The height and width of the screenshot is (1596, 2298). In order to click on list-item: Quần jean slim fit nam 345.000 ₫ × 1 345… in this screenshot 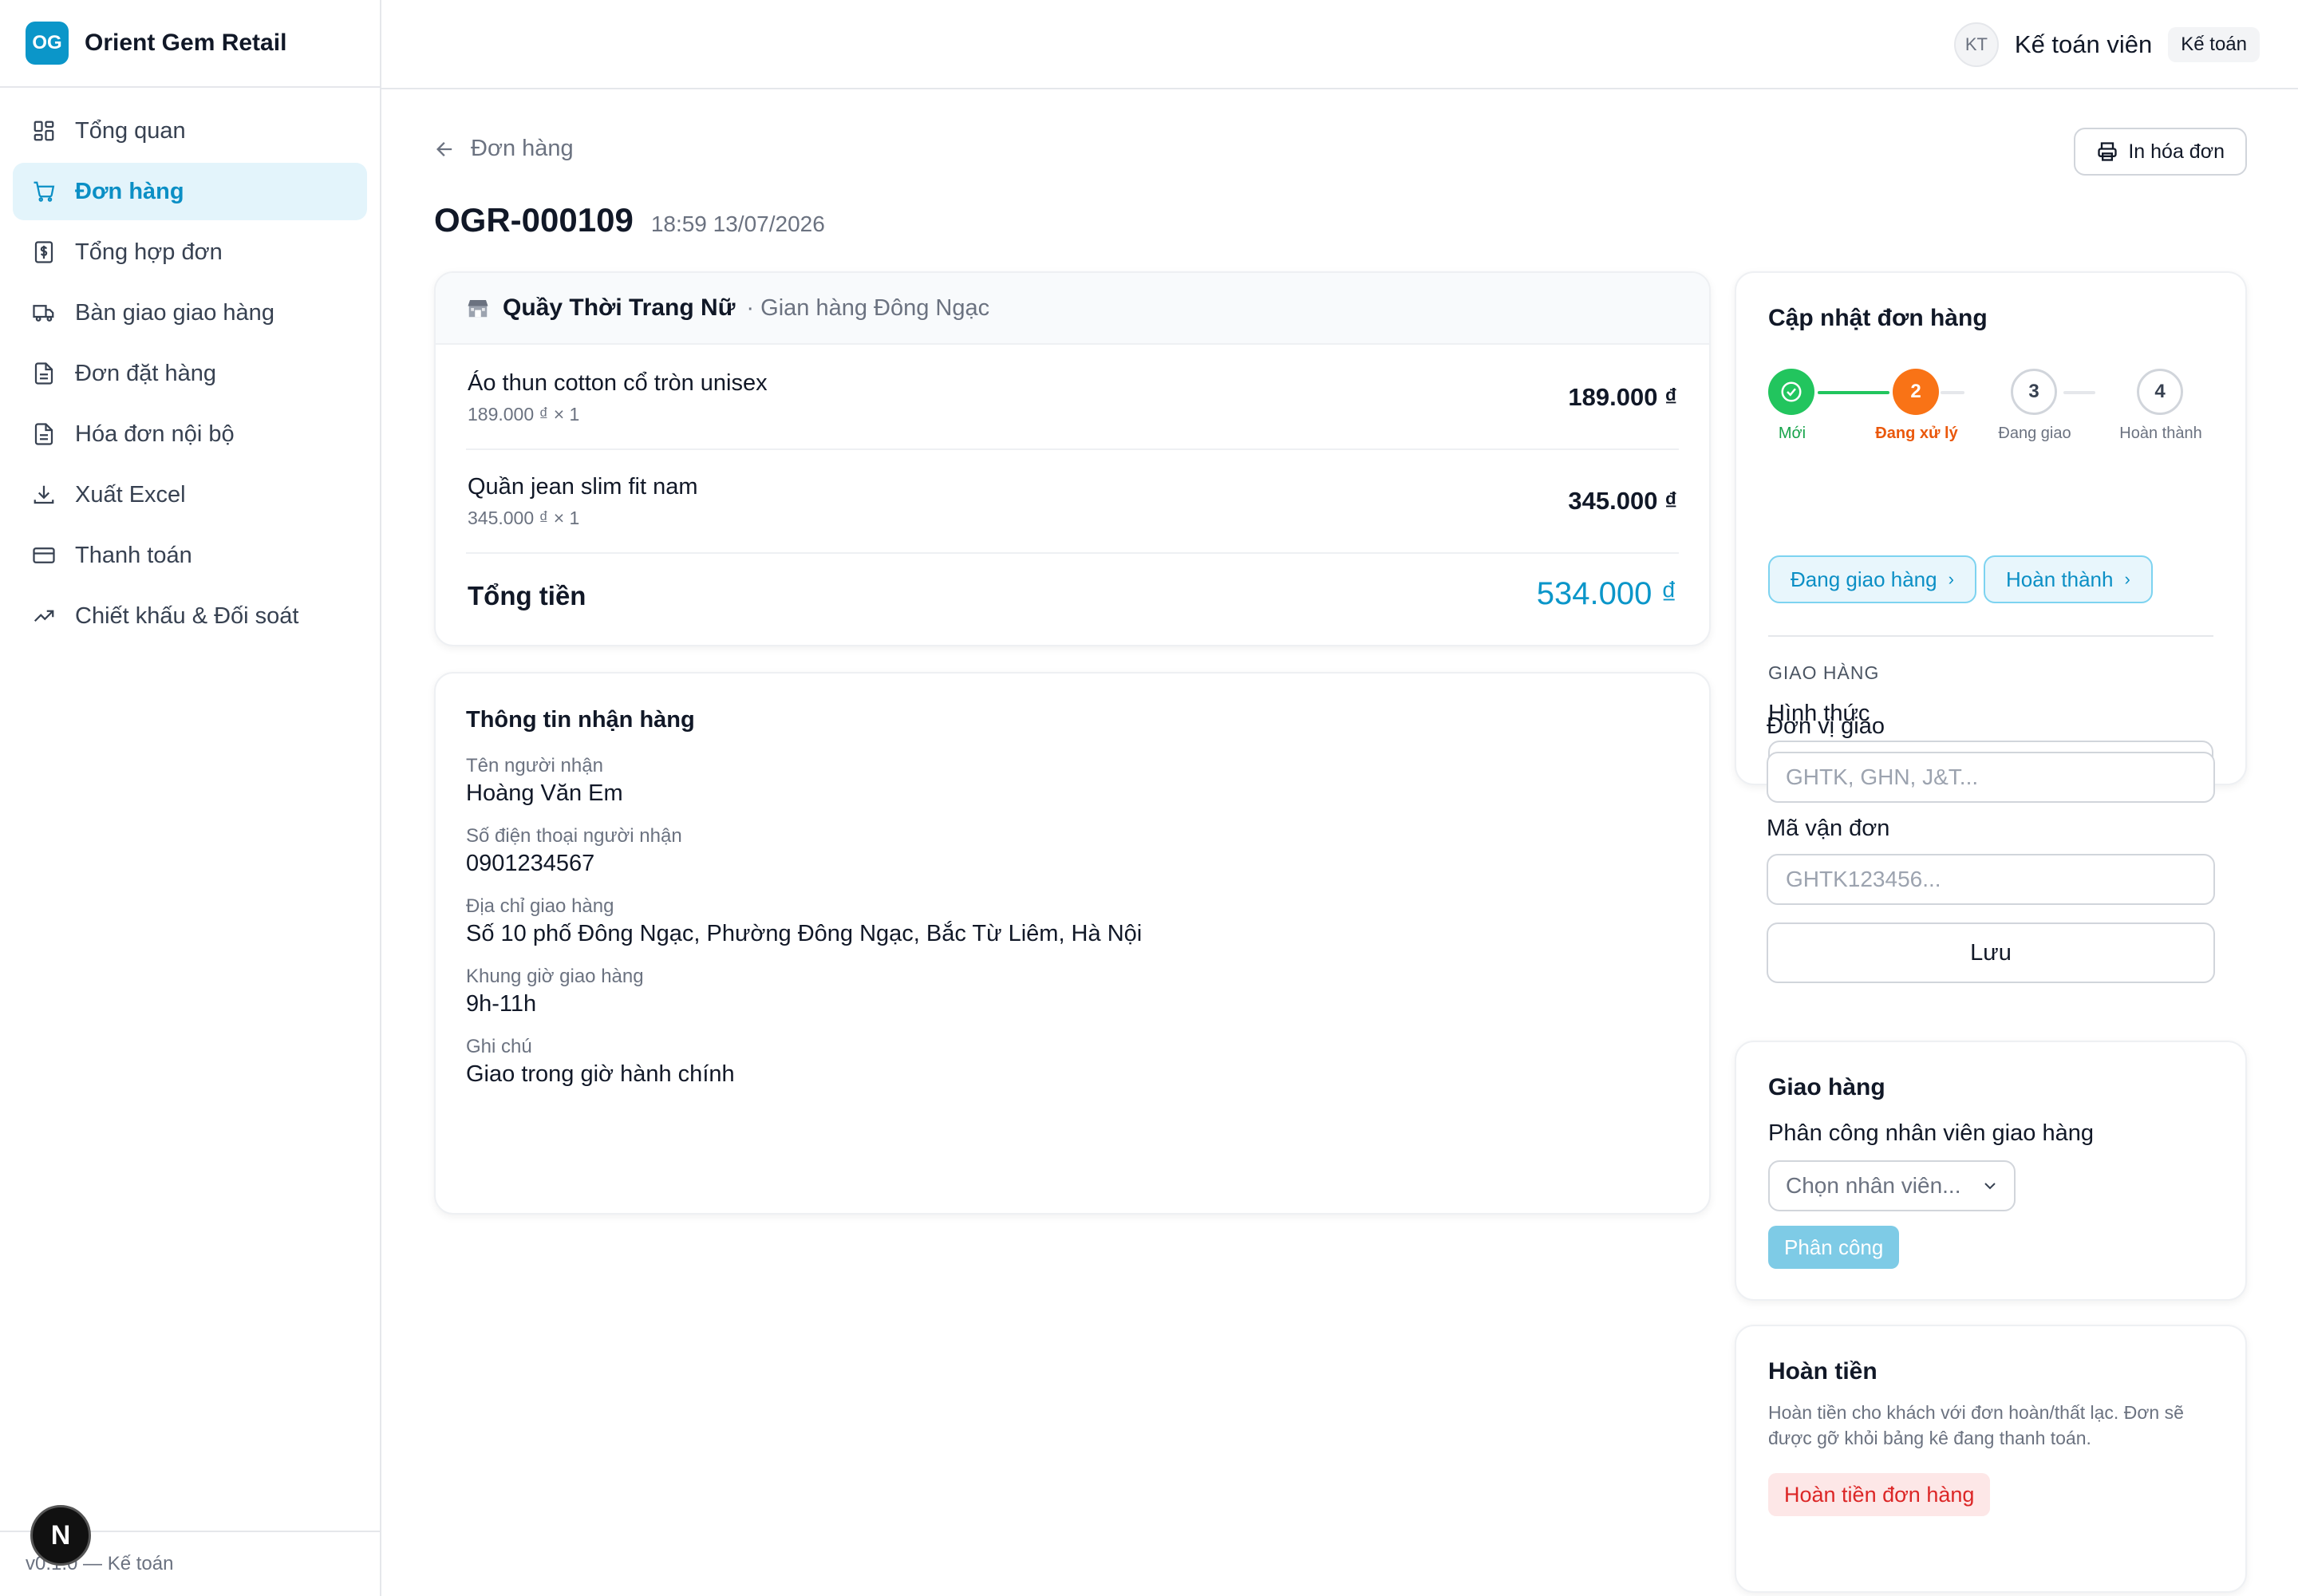, I will do `click(1072, 502)`.